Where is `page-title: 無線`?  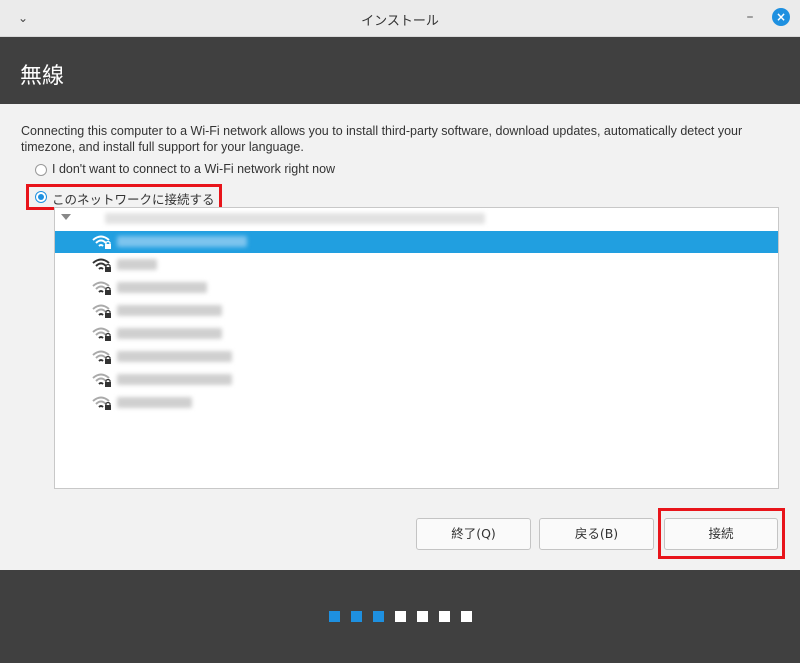 page-title: 無線 is located at coordinates (42, 76).